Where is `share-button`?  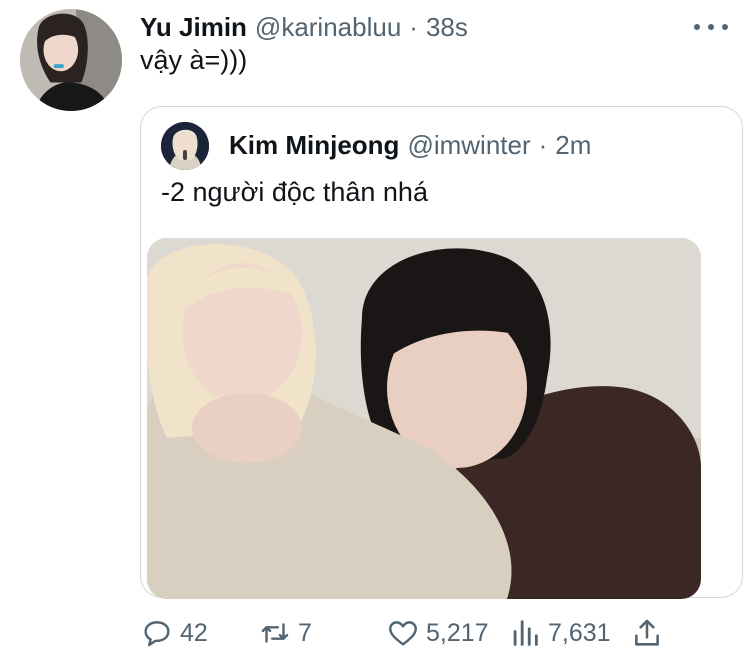
share-button is located at coordinates (647, 633).